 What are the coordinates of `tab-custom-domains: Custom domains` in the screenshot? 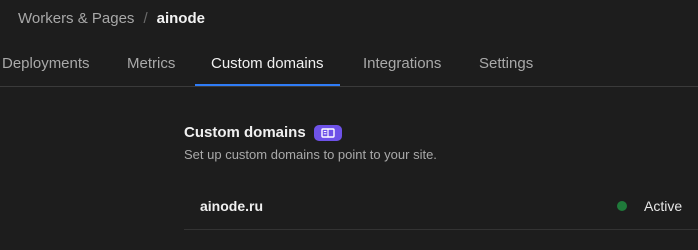 It's located at (267, 65).